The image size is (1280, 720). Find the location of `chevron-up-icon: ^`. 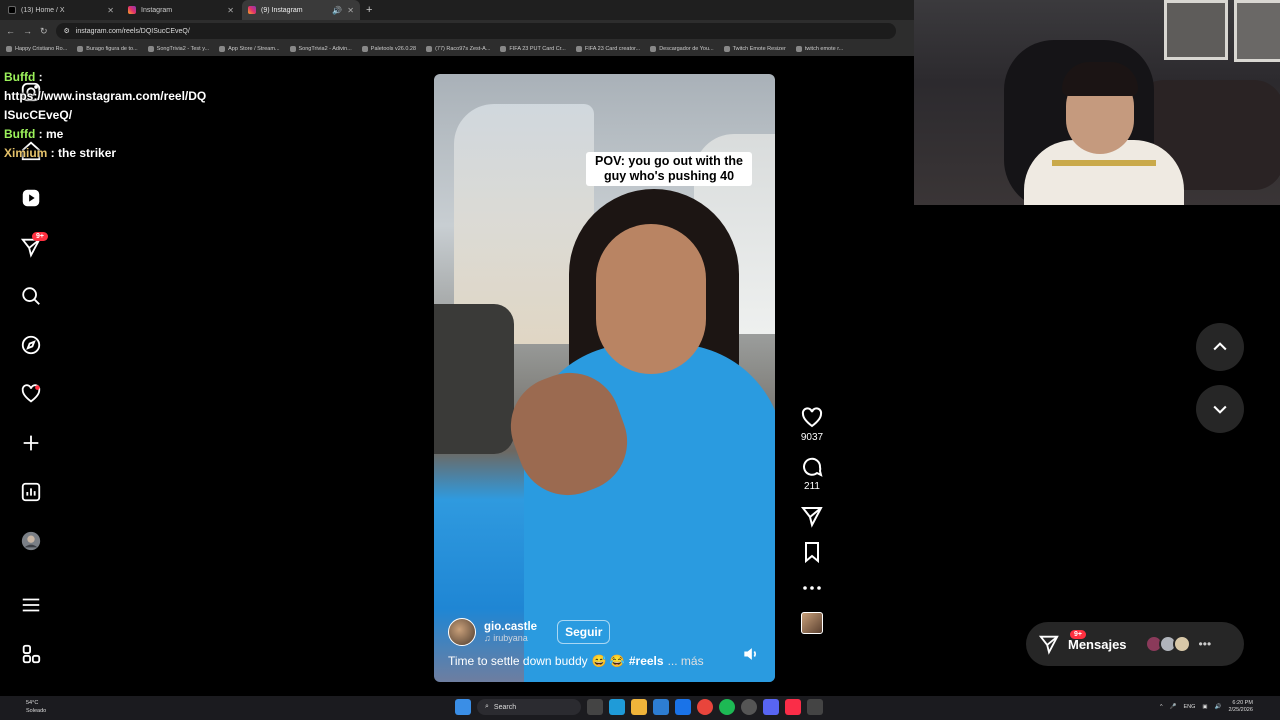

chevron-up-icon: ^ is located at coordinates (1161, 707).